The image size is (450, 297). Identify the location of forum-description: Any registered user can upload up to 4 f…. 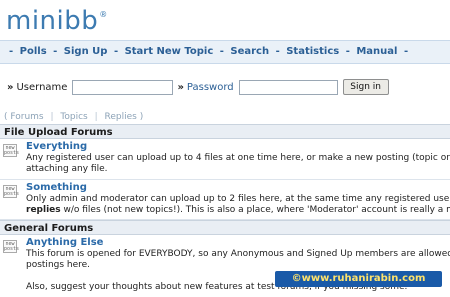
(238, 158).